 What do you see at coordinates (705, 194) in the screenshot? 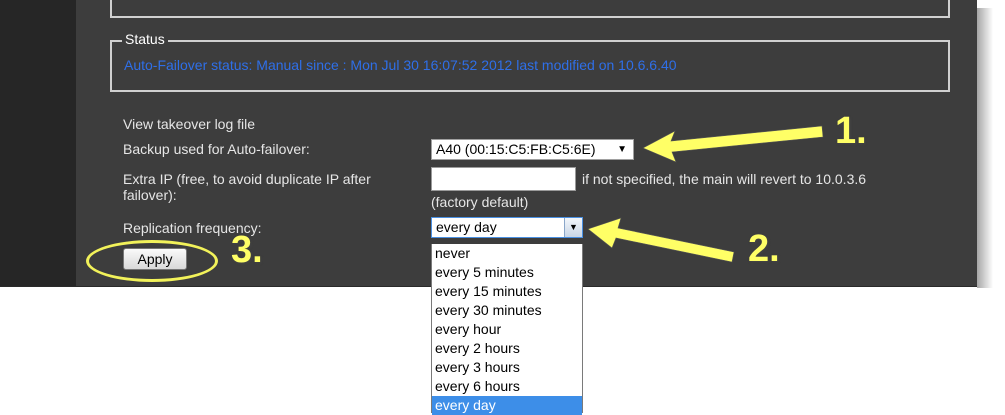
I see `annotation-arrows` at bounding box center [705, 194].